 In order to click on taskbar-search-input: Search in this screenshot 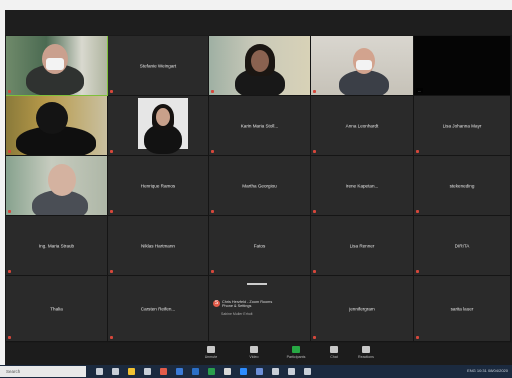, I will do `click(43, 371)`.